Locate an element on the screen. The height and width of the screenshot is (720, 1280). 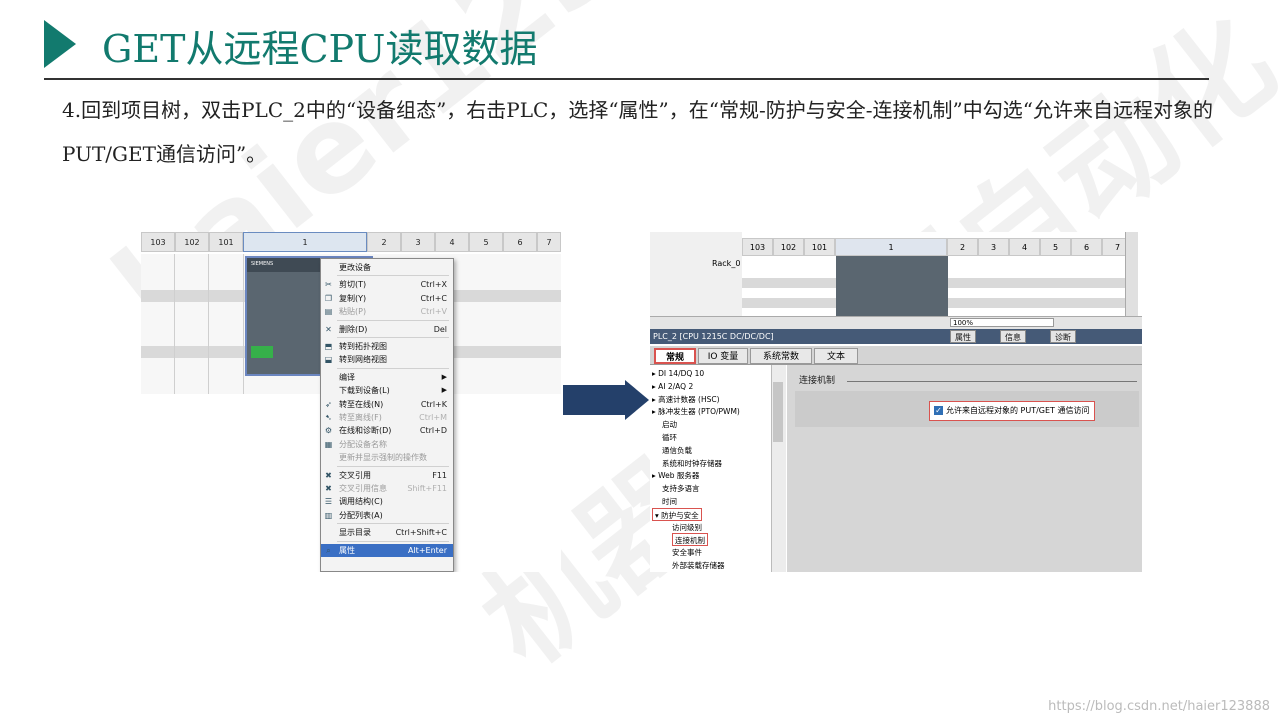
menu-item: ▦ 分配设备名称 is located at coordinates (387, 444).